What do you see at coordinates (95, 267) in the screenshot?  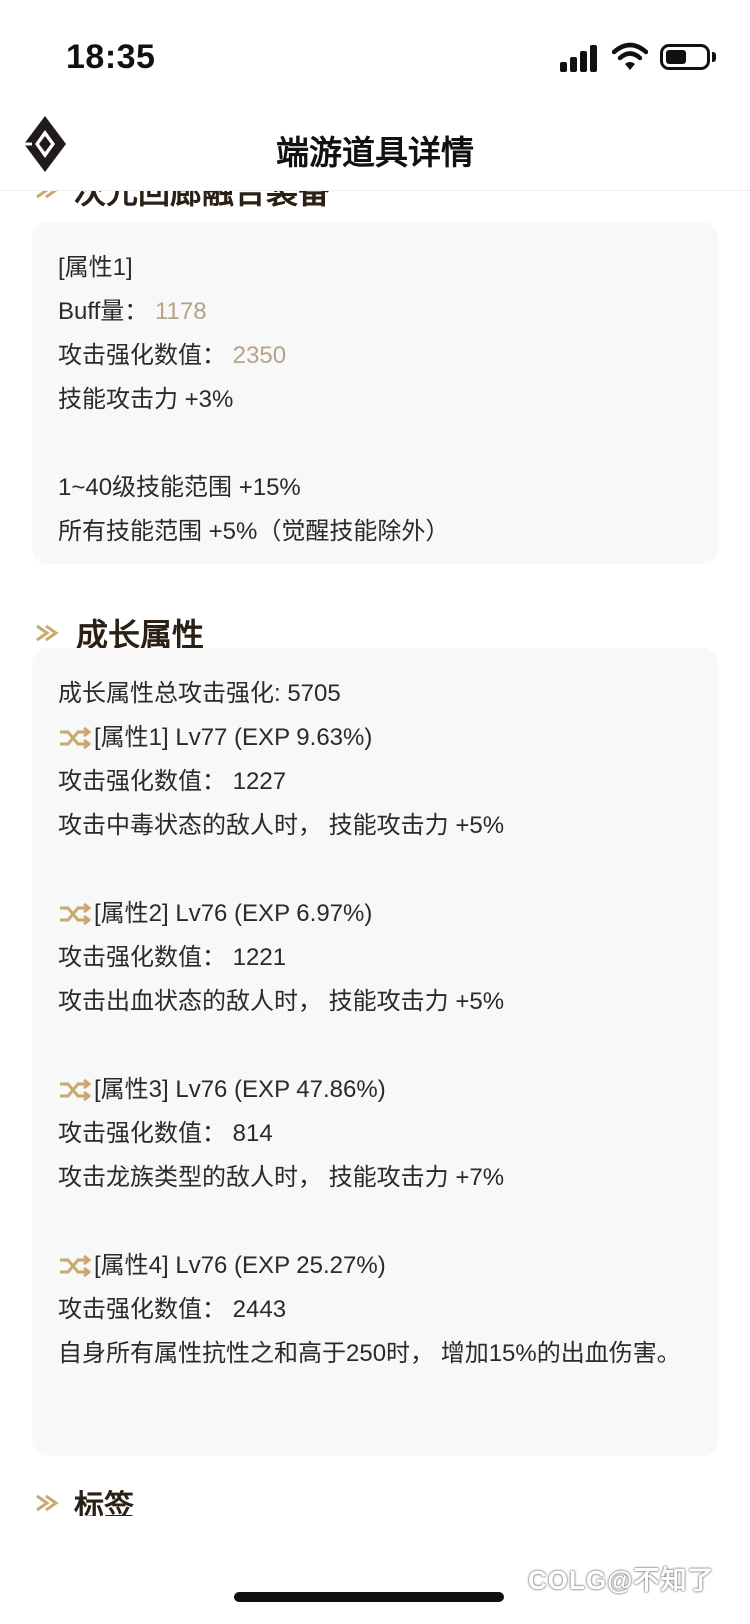 I see `attr-header: [属性1]` at bounding box center [95, 267].